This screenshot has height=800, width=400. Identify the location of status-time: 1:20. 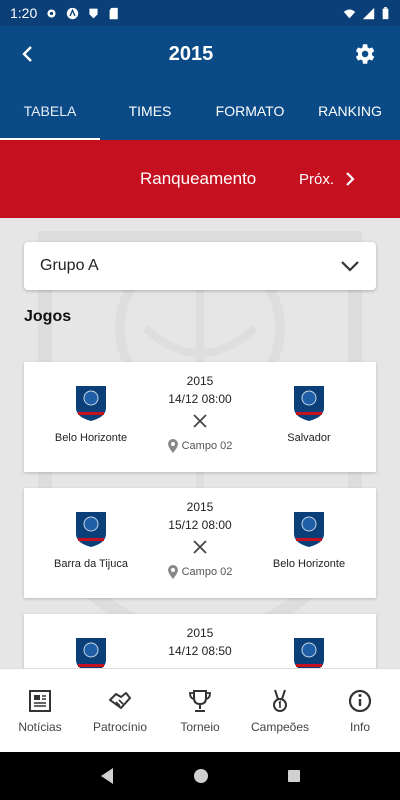
(24, 13).